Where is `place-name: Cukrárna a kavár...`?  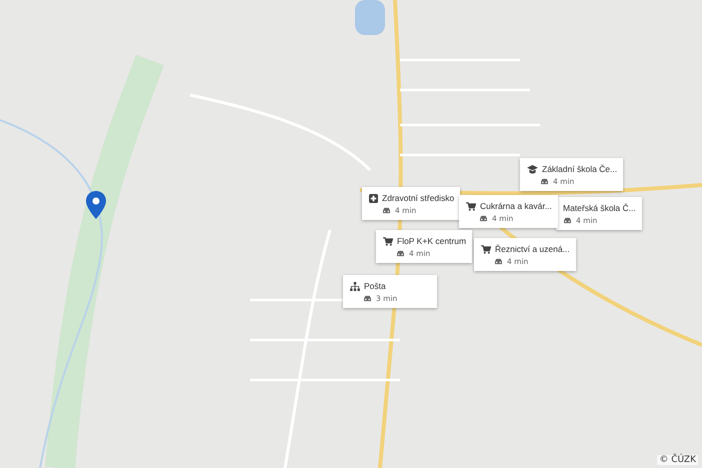
place-name: Cukrárna a kavár... is located at coordinates (516, 206).